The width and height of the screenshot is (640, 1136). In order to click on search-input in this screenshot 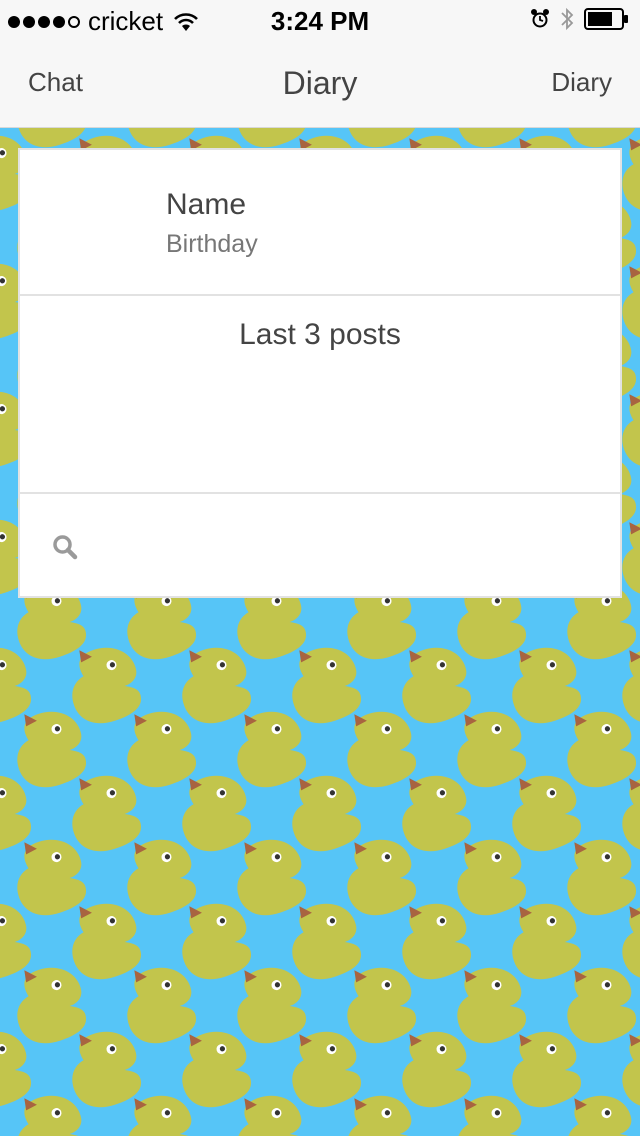, I will do `click(350, 547)`.